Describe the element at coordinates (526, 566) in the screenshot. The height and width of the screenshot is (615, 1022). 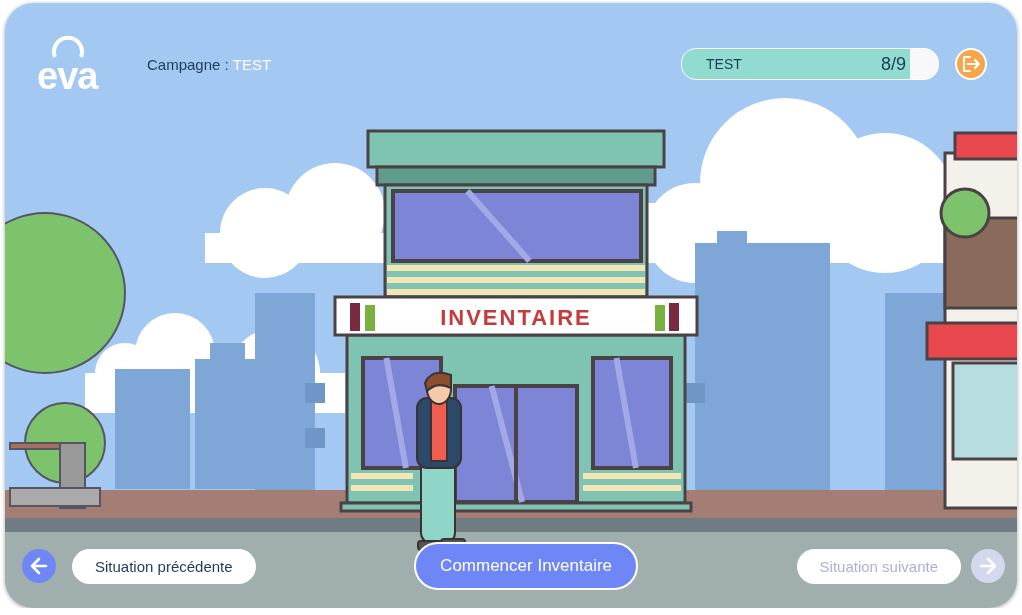
I see `start-inventory-button: Commencer Inventaire` at that location.